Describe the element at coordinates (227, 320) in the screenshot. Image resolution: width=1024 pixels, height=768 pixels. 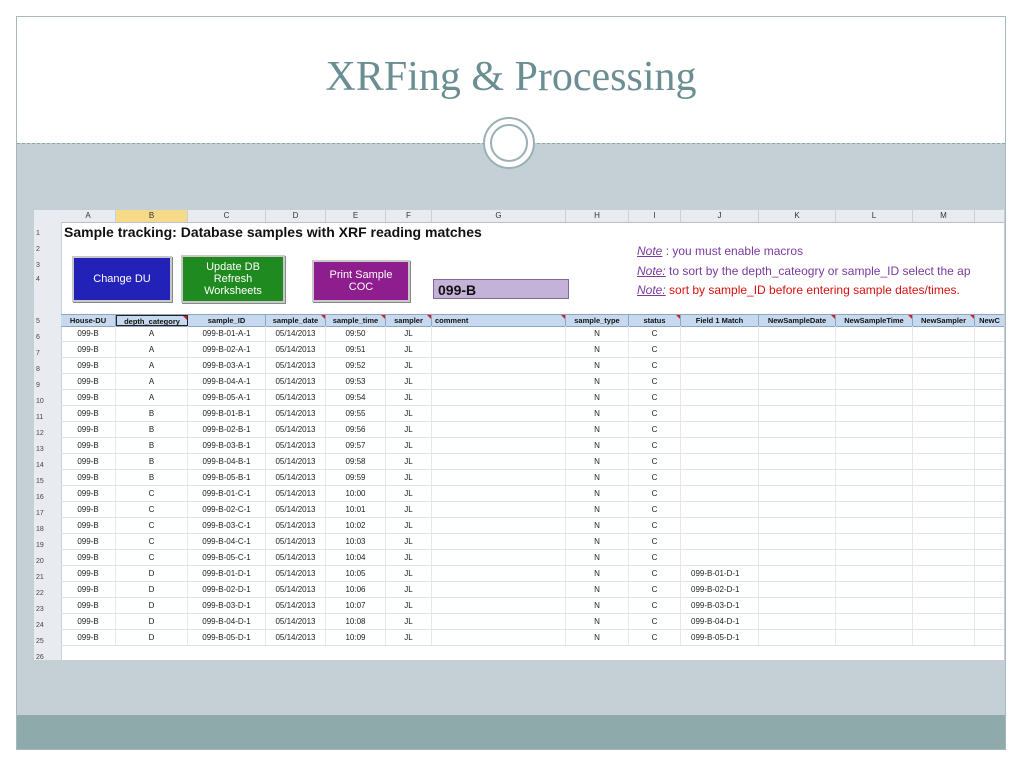
I see `column-header: sample_ID` at that location.